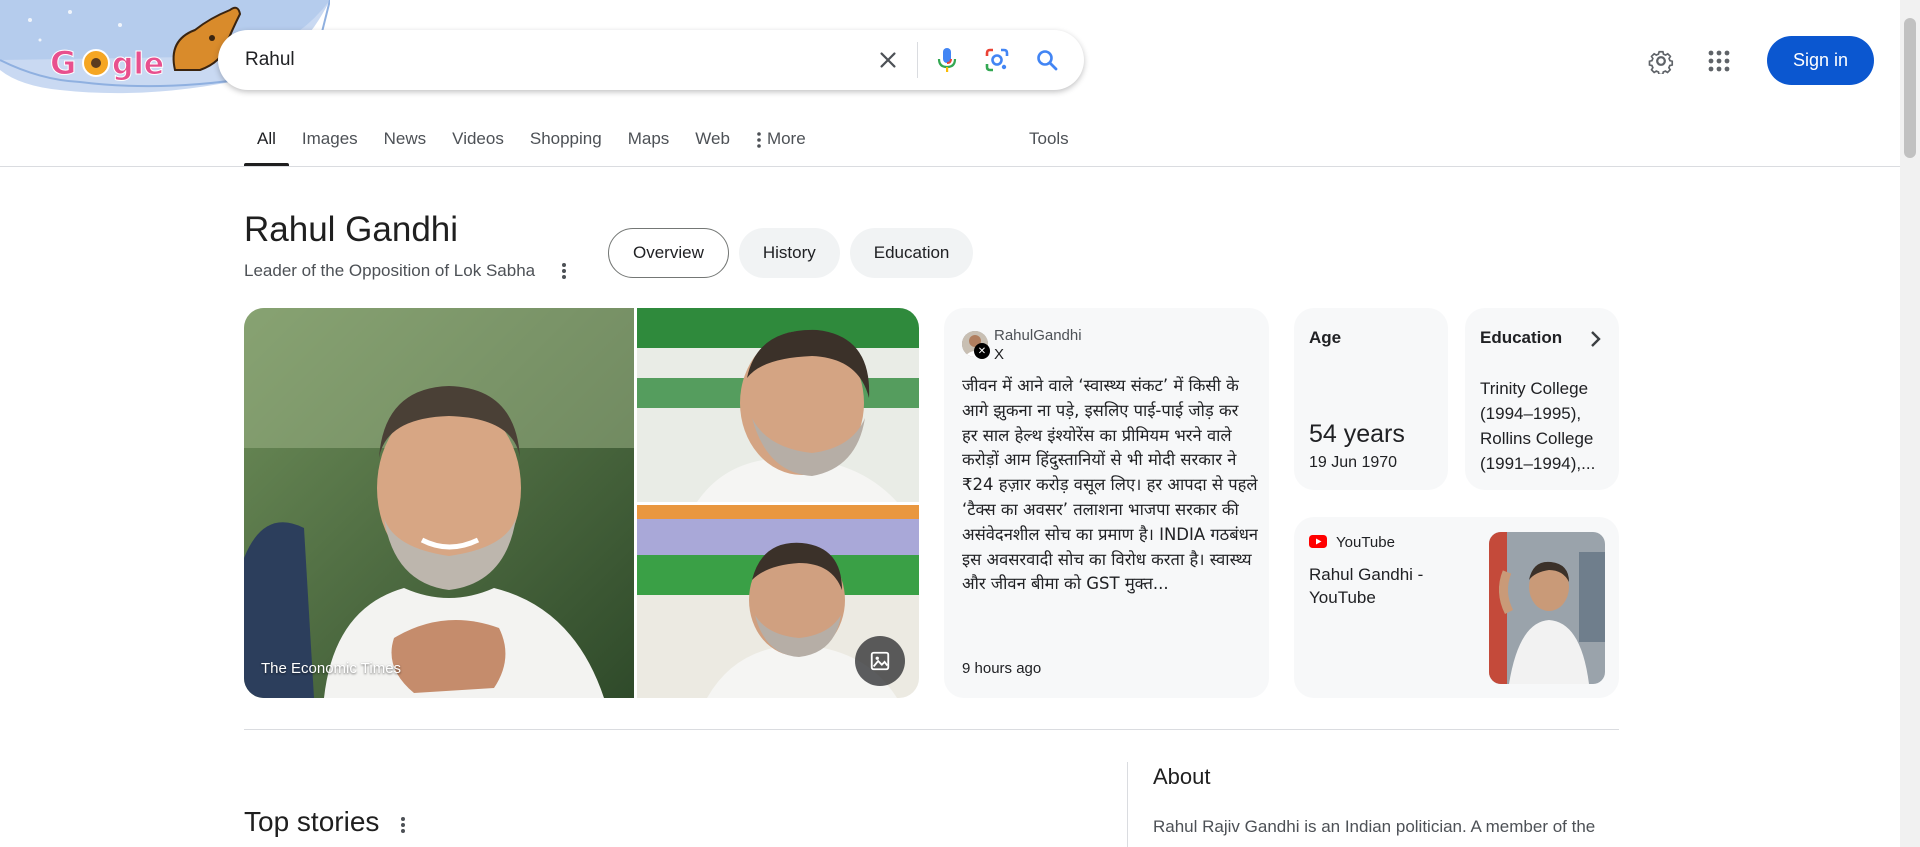  I want to click on entity-main-photo, so click(439, 503).